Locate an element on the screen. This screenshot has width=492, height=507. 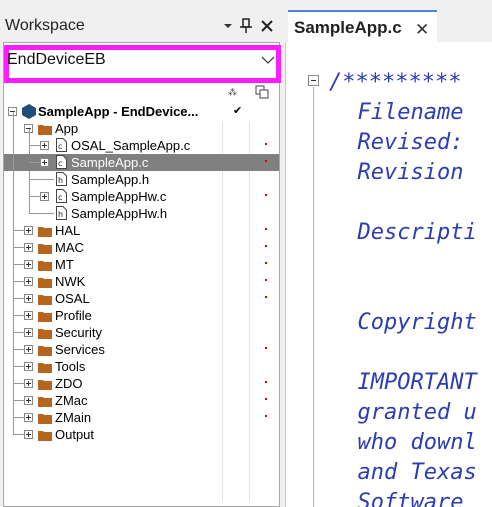
collapse-columns-icon: ⁂ is located at coordinates (235, 92).